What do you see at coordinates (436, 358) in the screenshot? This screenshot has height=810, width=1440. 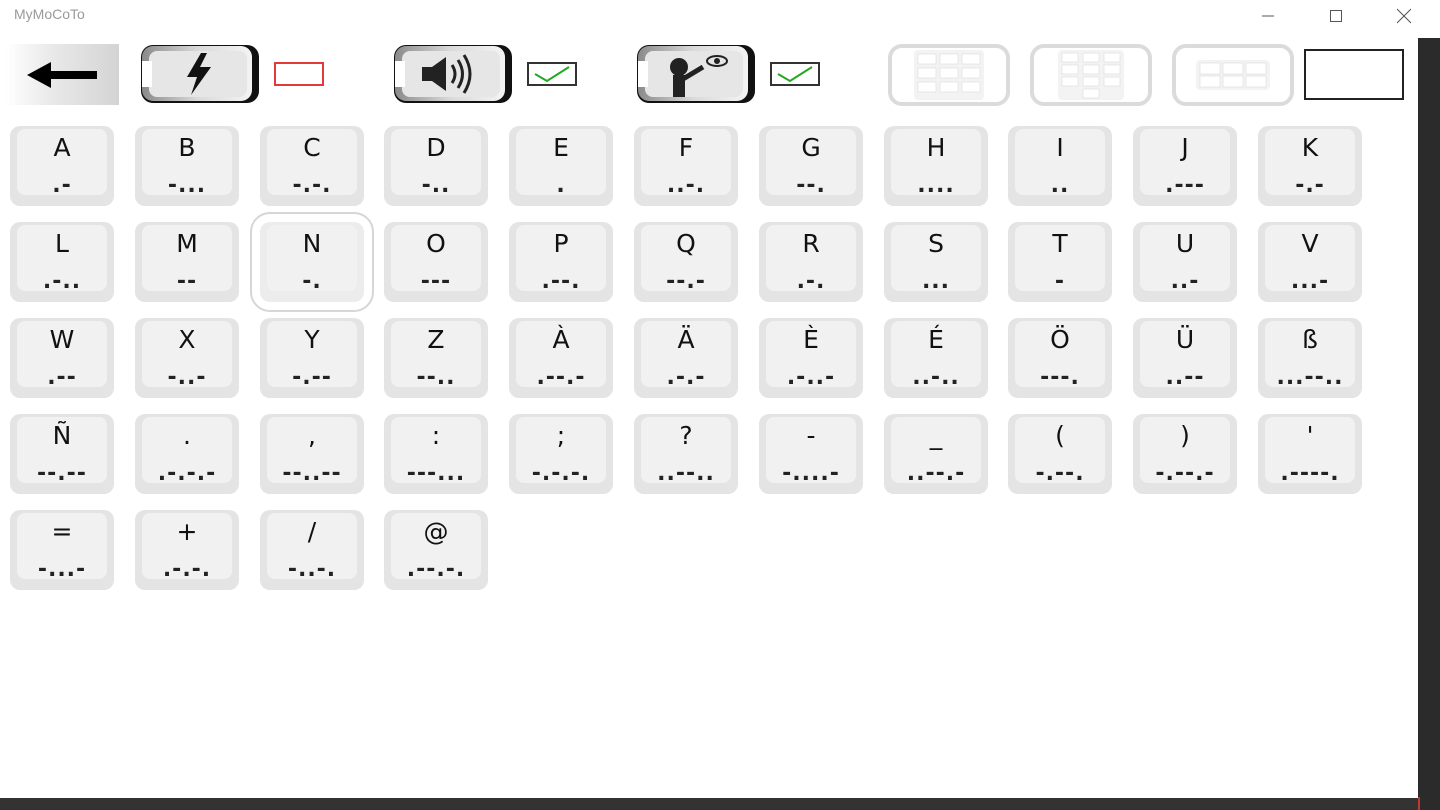 I see `morse-key: Z --..` at bounding box center [436, 358].